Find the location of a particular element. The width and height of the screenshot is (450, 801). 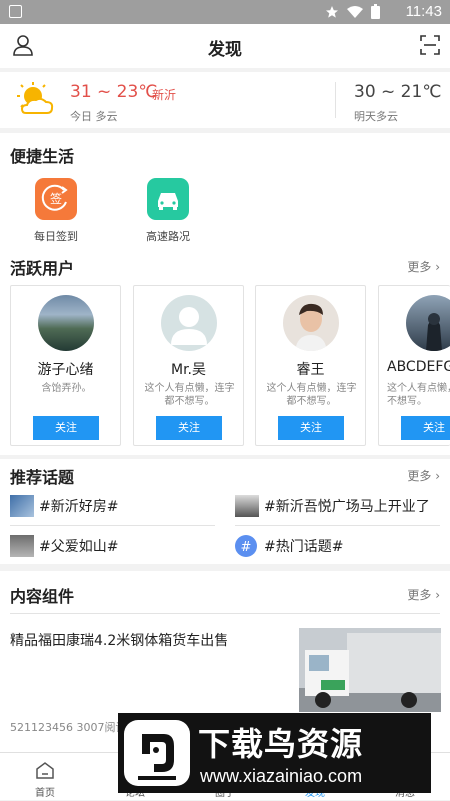

hashtag-icon: # is located at coordinates (247, 546).